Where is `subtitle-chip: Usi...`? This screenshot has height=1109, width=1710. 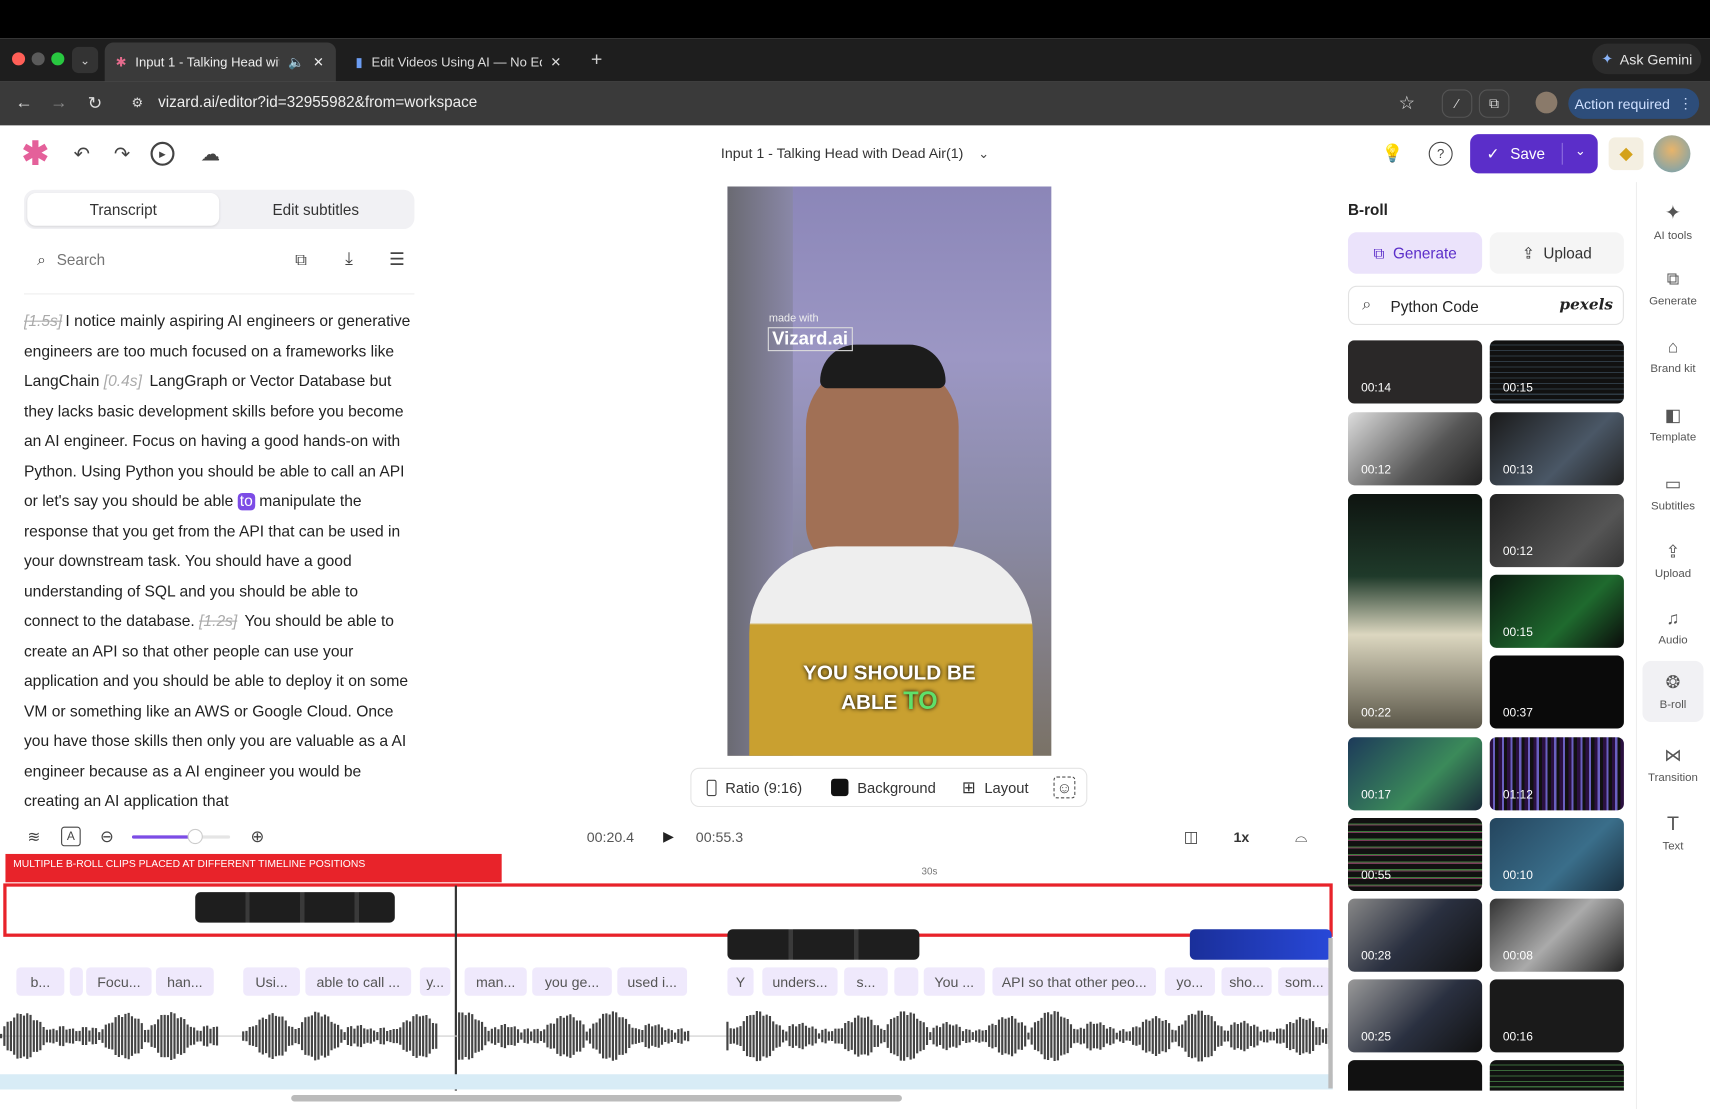 subtitle-chip: Usi... is located at coordinates (271, 981).